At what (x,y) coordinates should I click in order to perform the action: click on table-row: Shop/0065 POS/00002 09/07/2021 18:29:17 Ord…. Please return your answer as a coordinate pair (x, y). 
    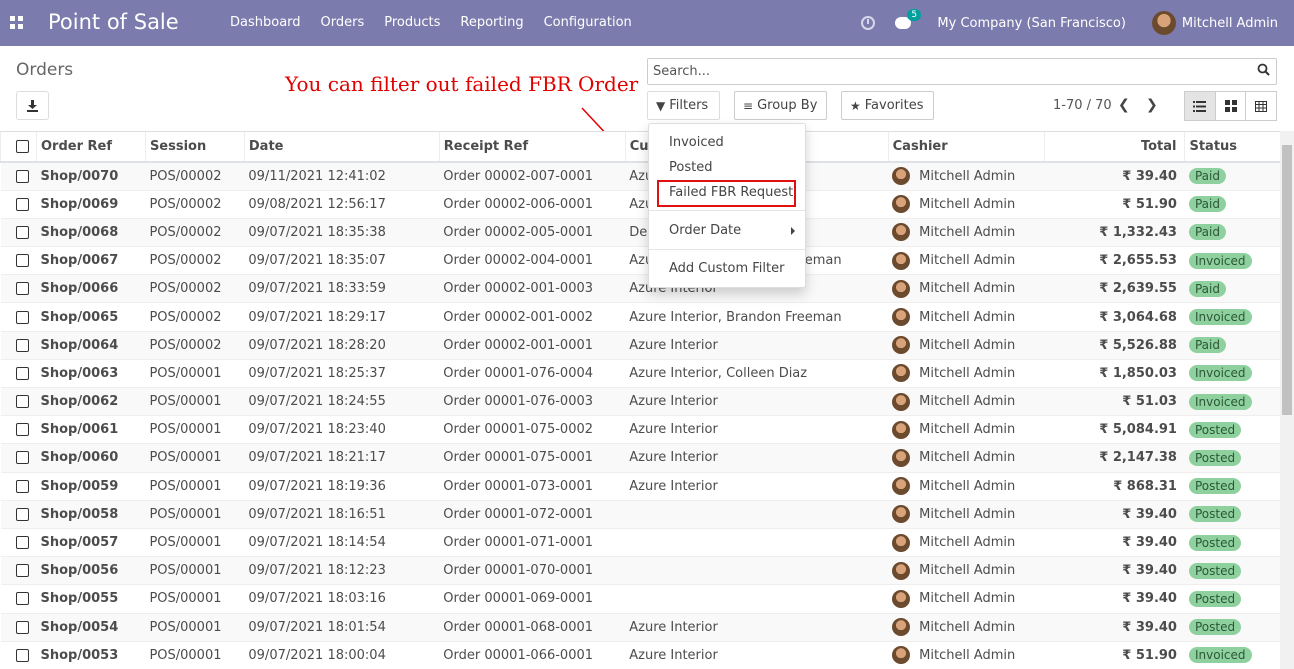
    Looking at the image, I should click on (640, 317).